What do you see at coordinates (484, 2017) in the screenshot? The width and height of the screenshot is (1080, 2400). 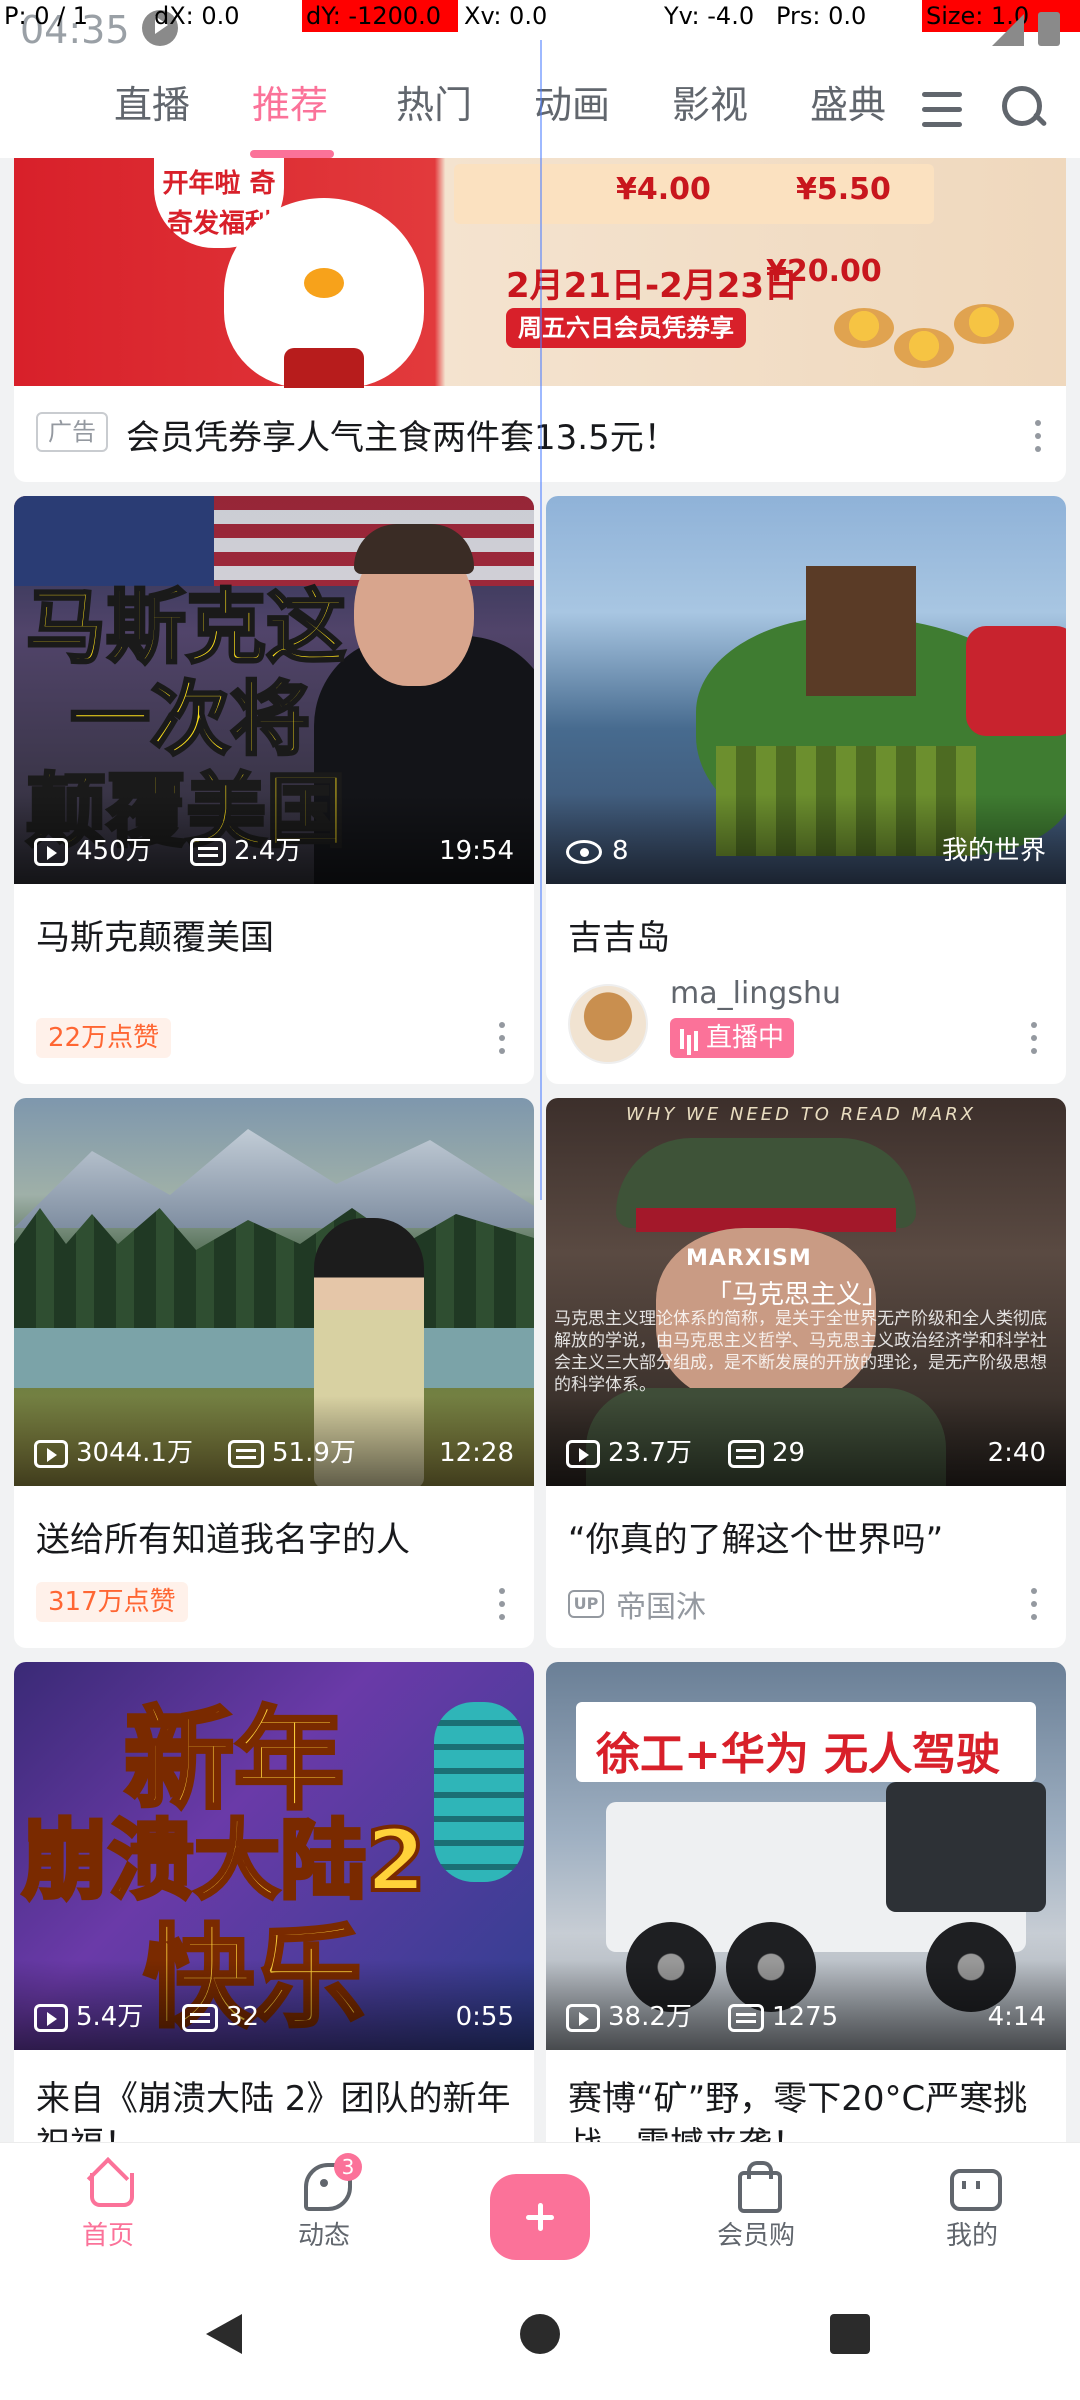 I see `video-duration: 0:55` at bounding box center [484, 2017].